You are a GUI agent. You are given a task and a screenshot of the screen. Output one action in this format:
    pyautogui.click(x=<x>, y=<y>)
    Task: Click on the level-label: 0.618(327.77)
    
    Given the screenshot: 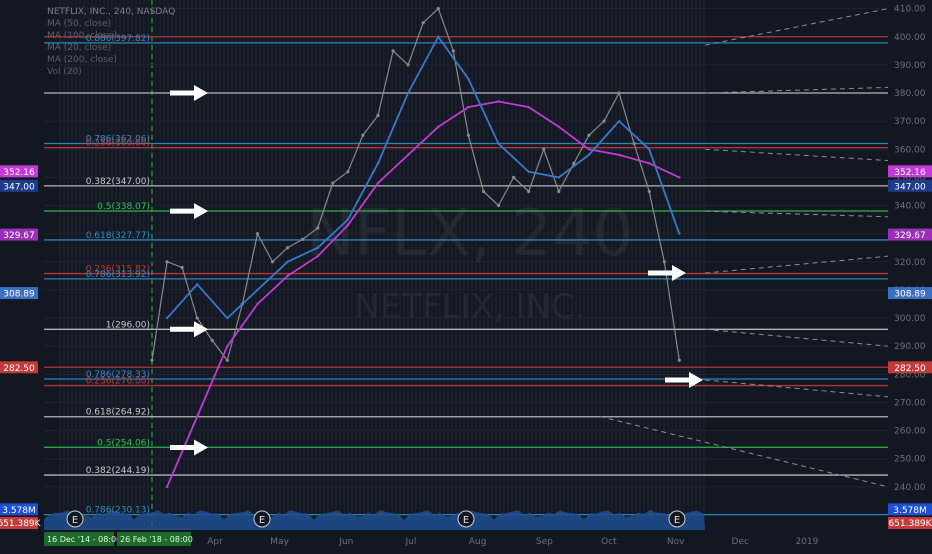 What is the action you would take?
    pyautogui.click(x=118, y=236)
    